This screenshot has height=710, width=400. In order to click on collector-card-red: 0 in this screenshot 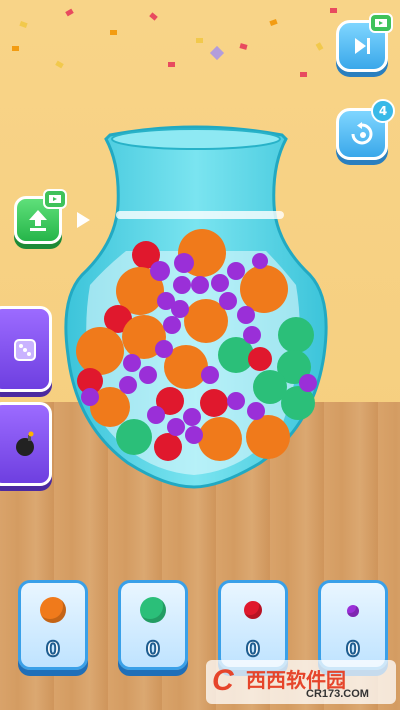, I will do `click(253, 625)`.